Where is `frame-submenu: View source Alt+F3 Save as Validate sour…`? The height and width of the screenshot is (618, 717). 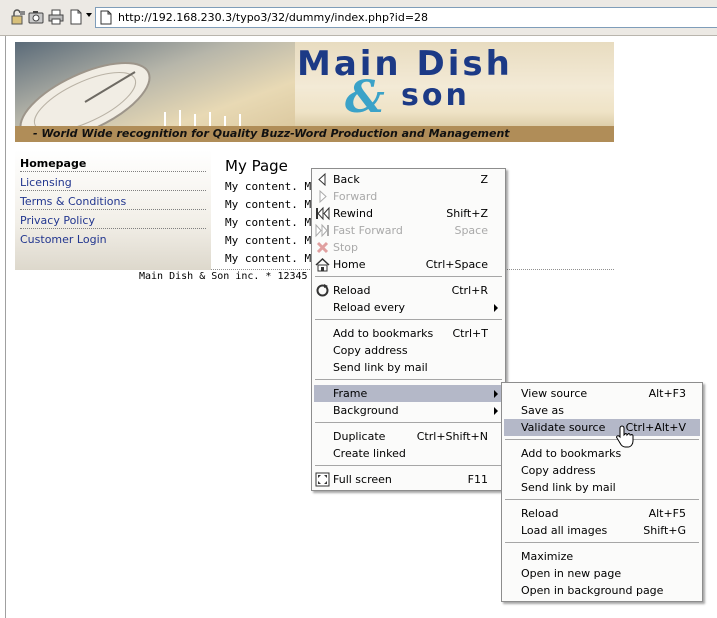 frame-submenu: View source Alt+F3 Save as Validate sour… is located at coordinates (602, 492).